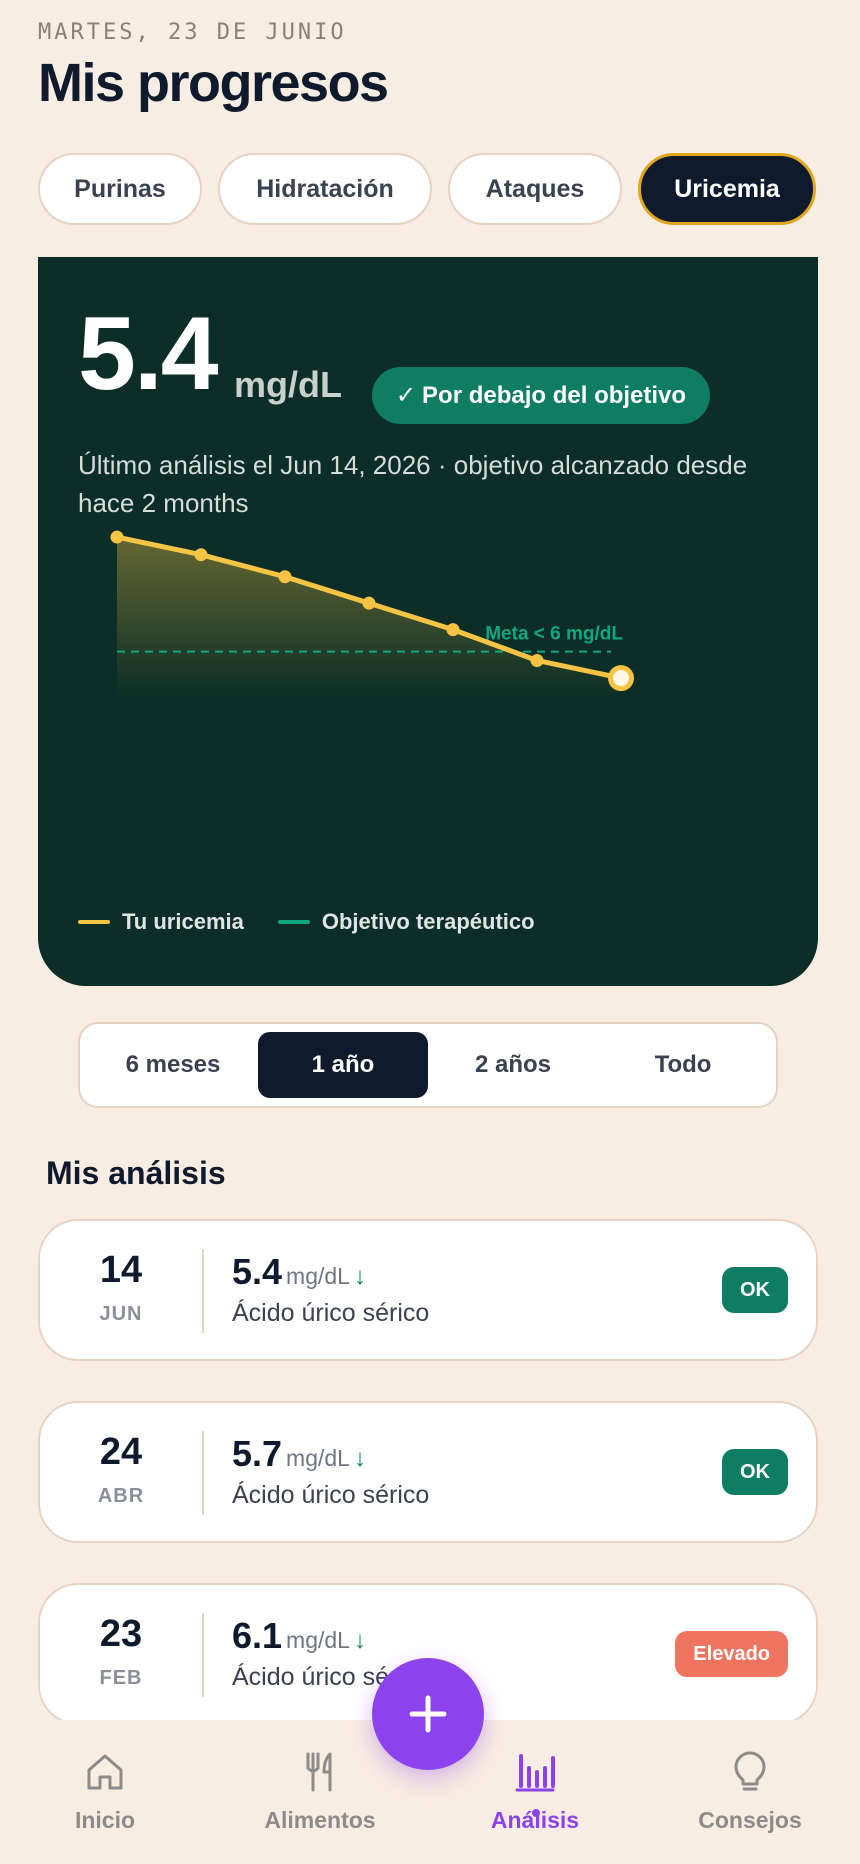  I want to click on time-range-selector: 6 meses 1 año 2 años Todo, so click(428, 1065).